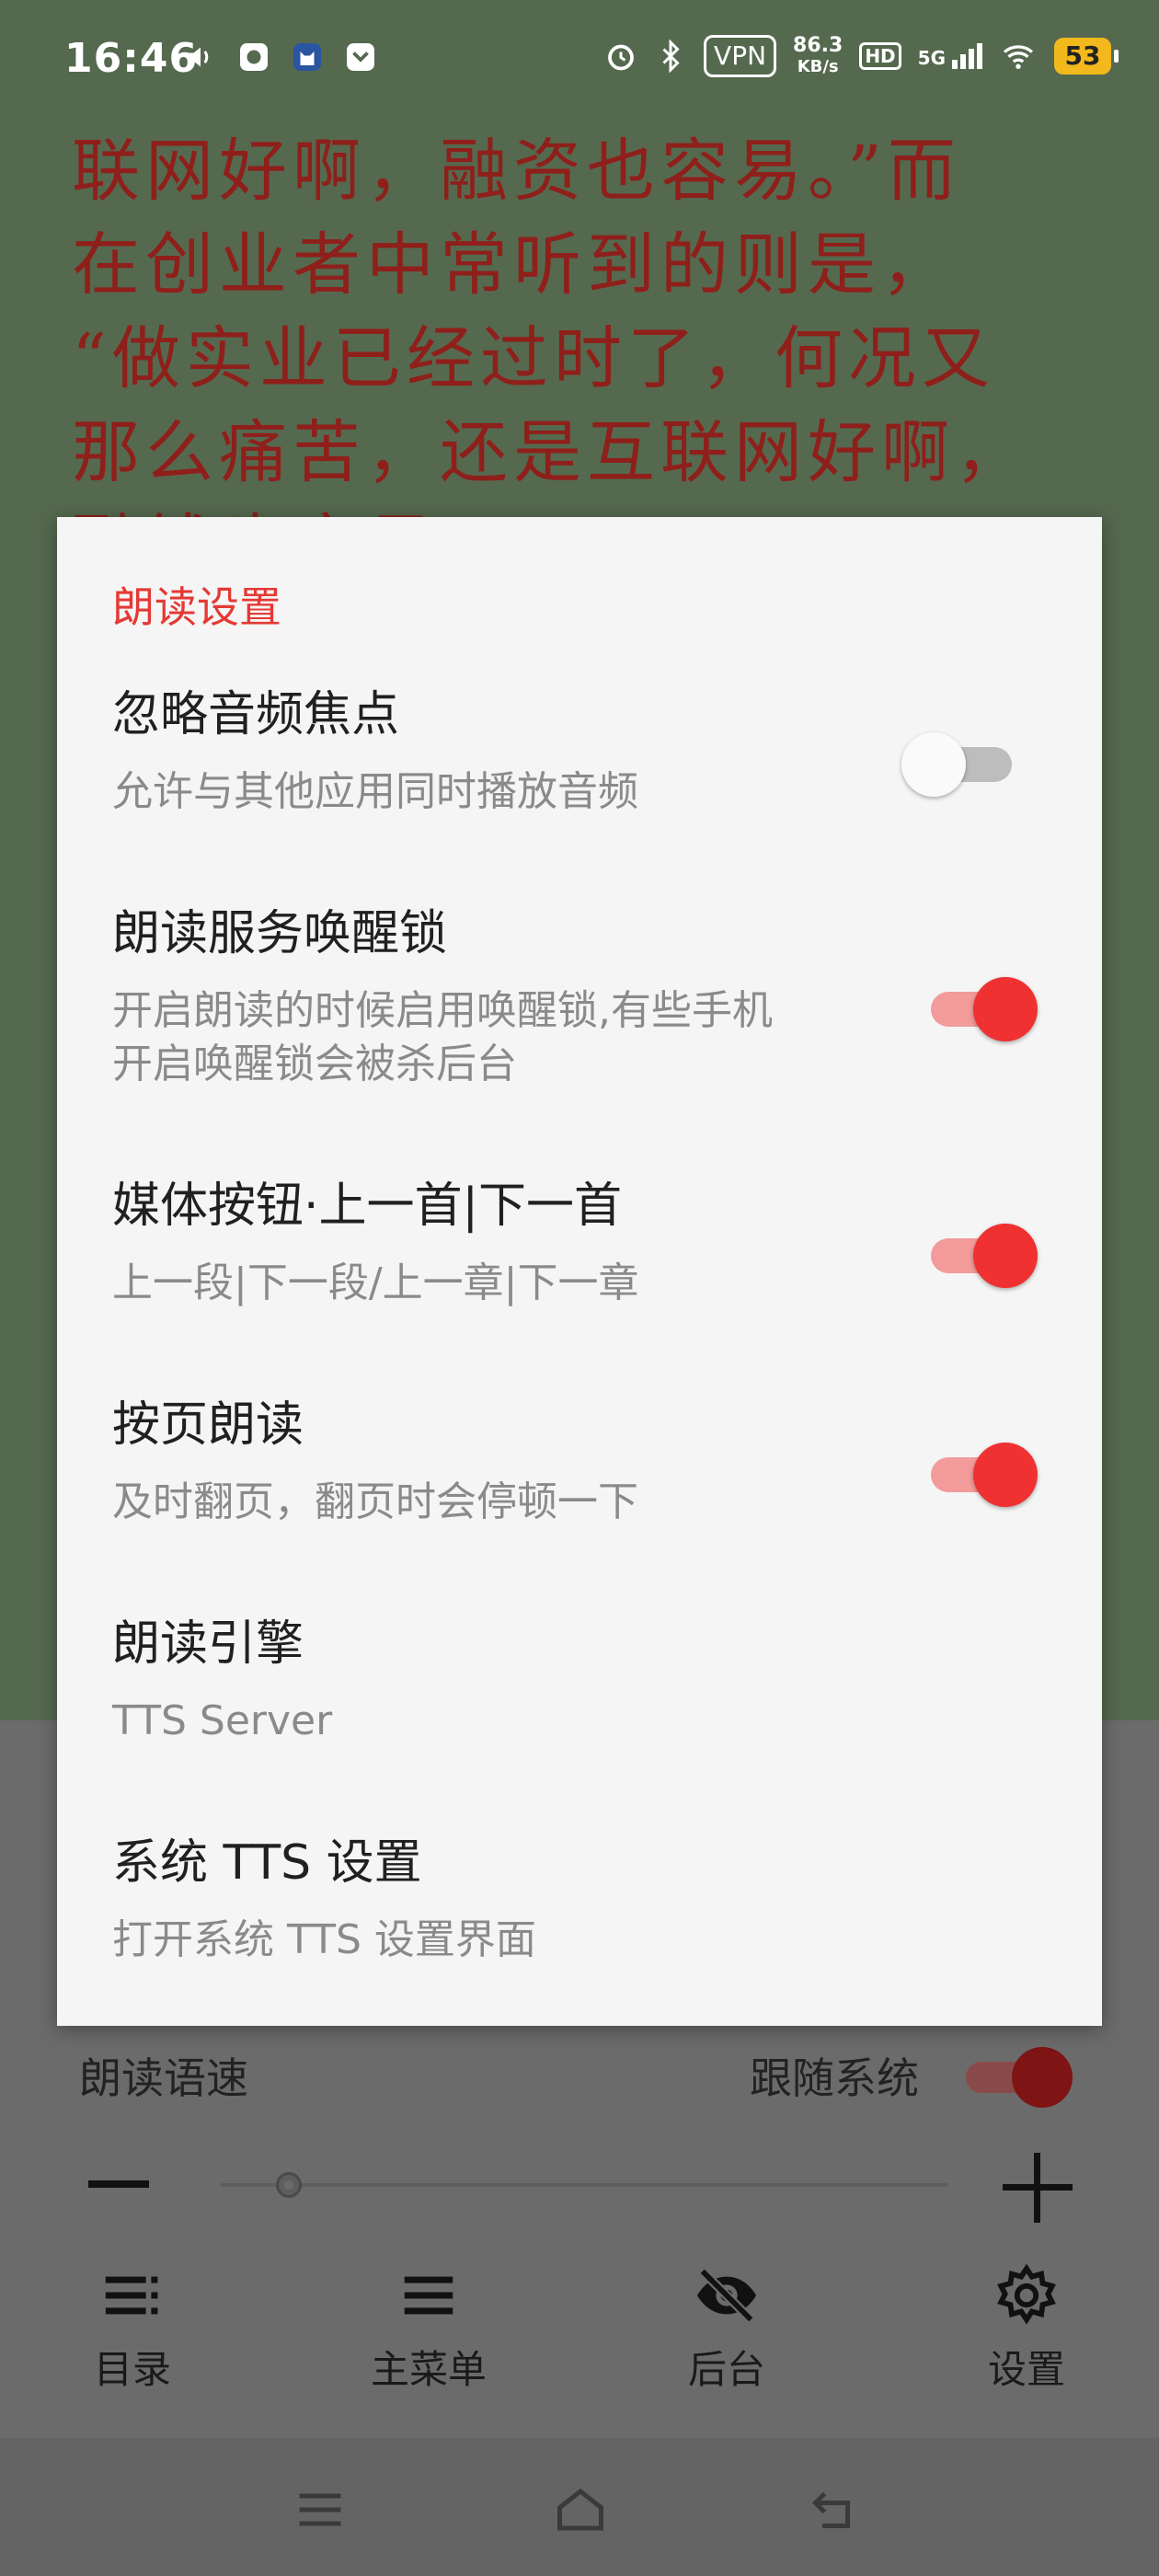 The width and height of the screenshot is (1159, 2576). I want to click on home-button-icon, so click(580, 2509).